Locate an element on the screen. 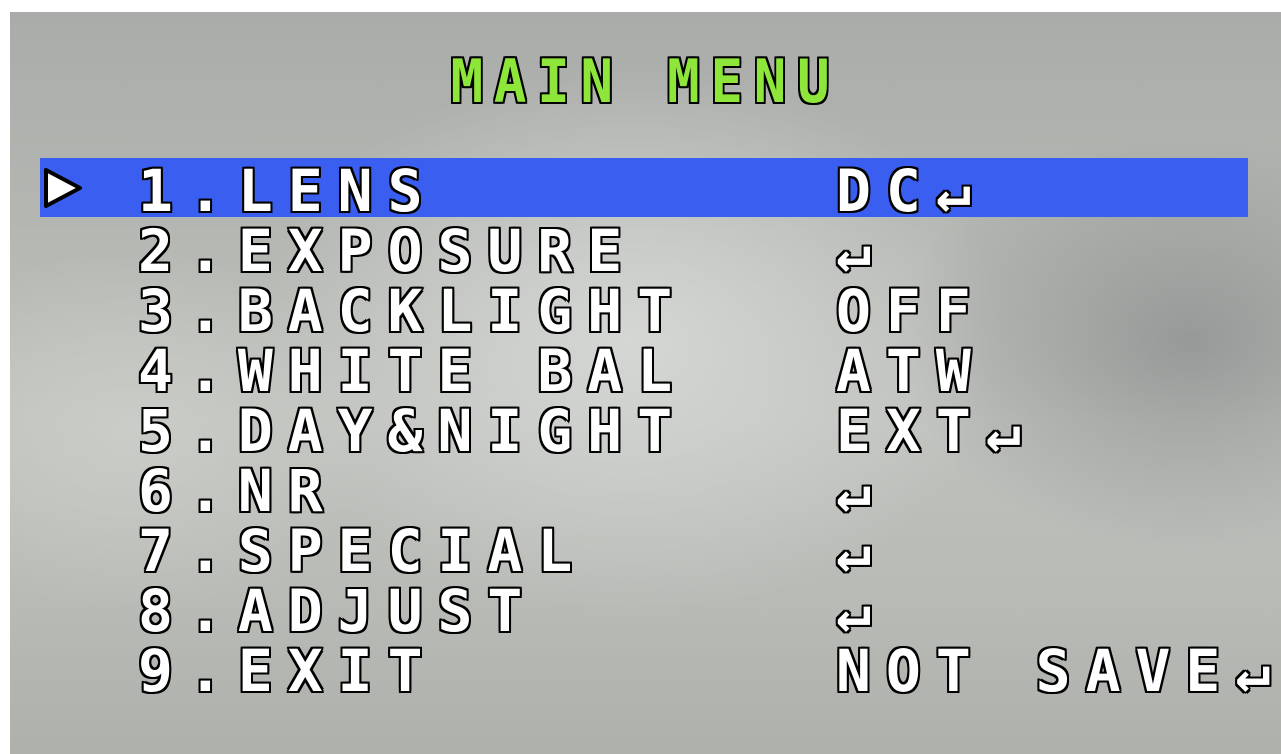 Image resolution: width=1281 pixels, height=754 pixels. menu-item-label: 2.EXPOSURE is located at coordinates (387, 251).